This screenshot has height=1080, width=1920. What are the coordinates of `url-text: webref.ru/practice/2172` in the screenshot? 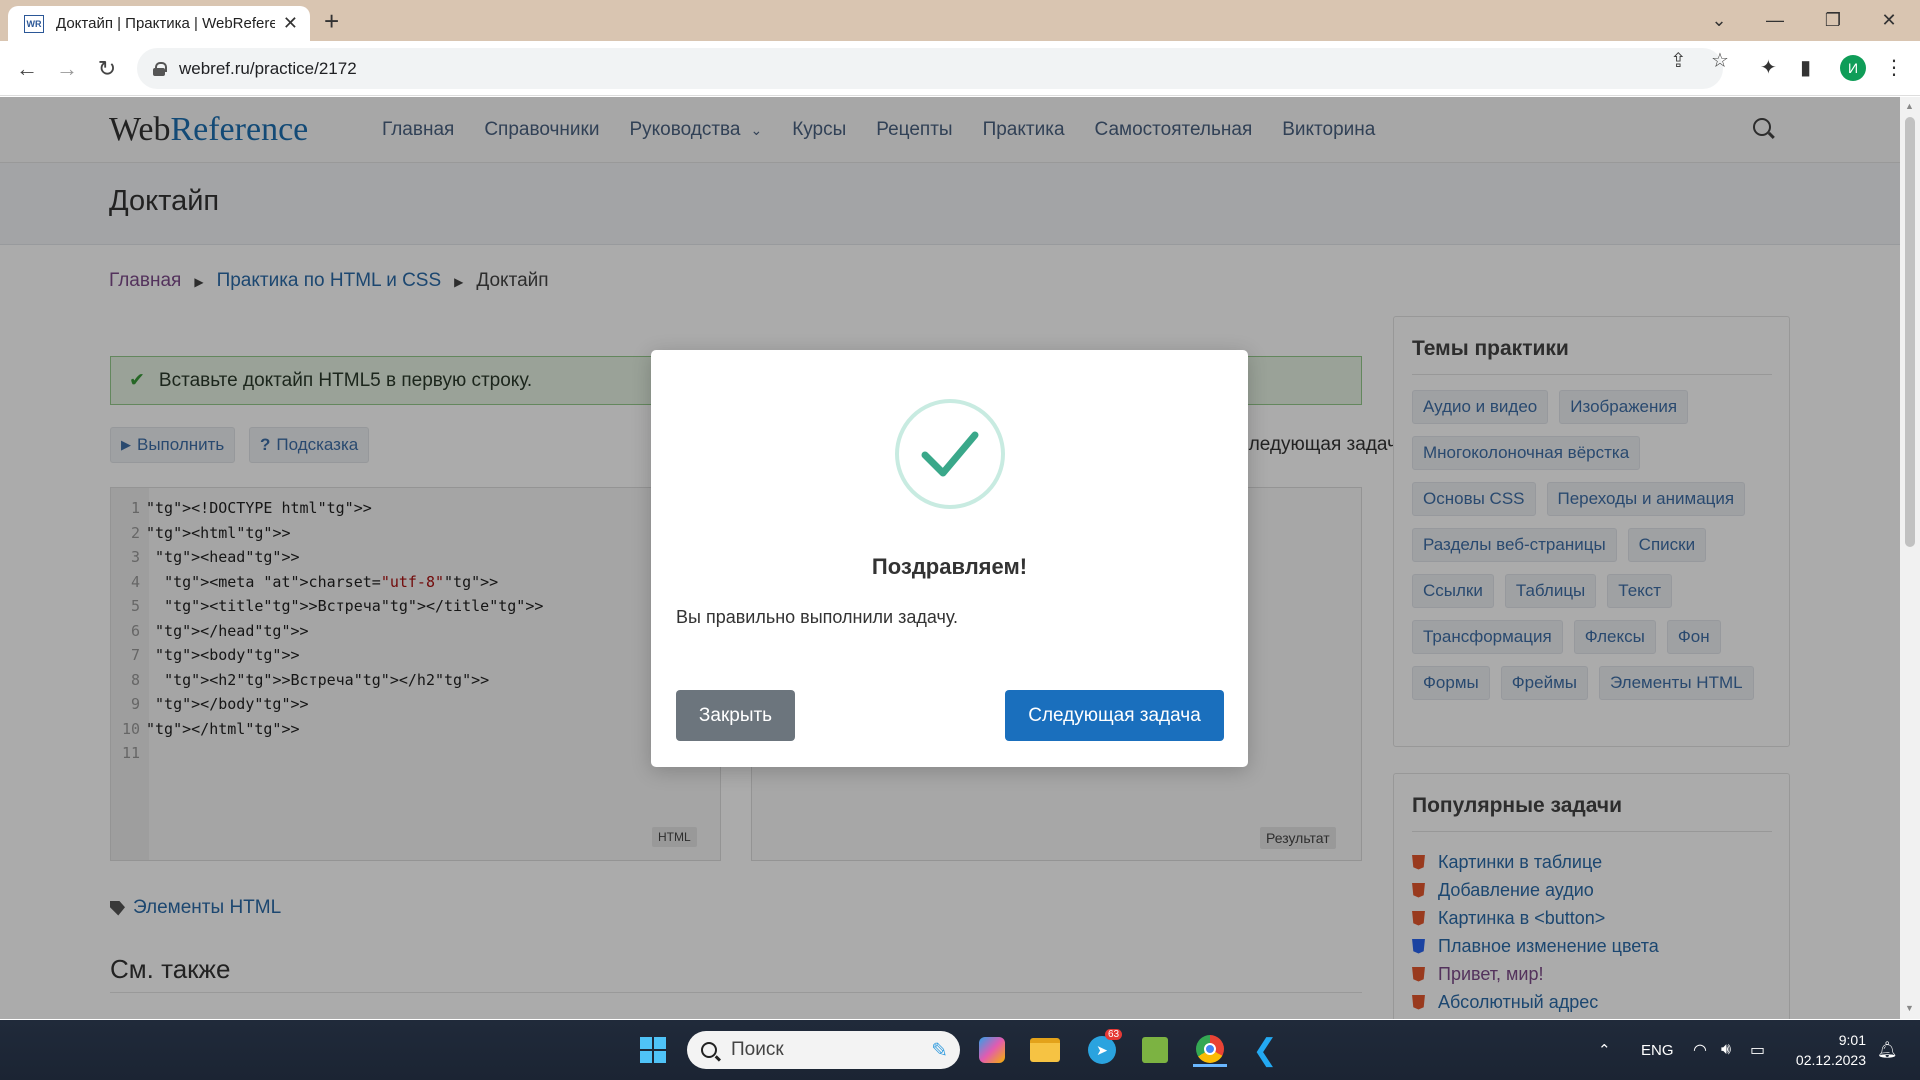 It's located at (268, 69).